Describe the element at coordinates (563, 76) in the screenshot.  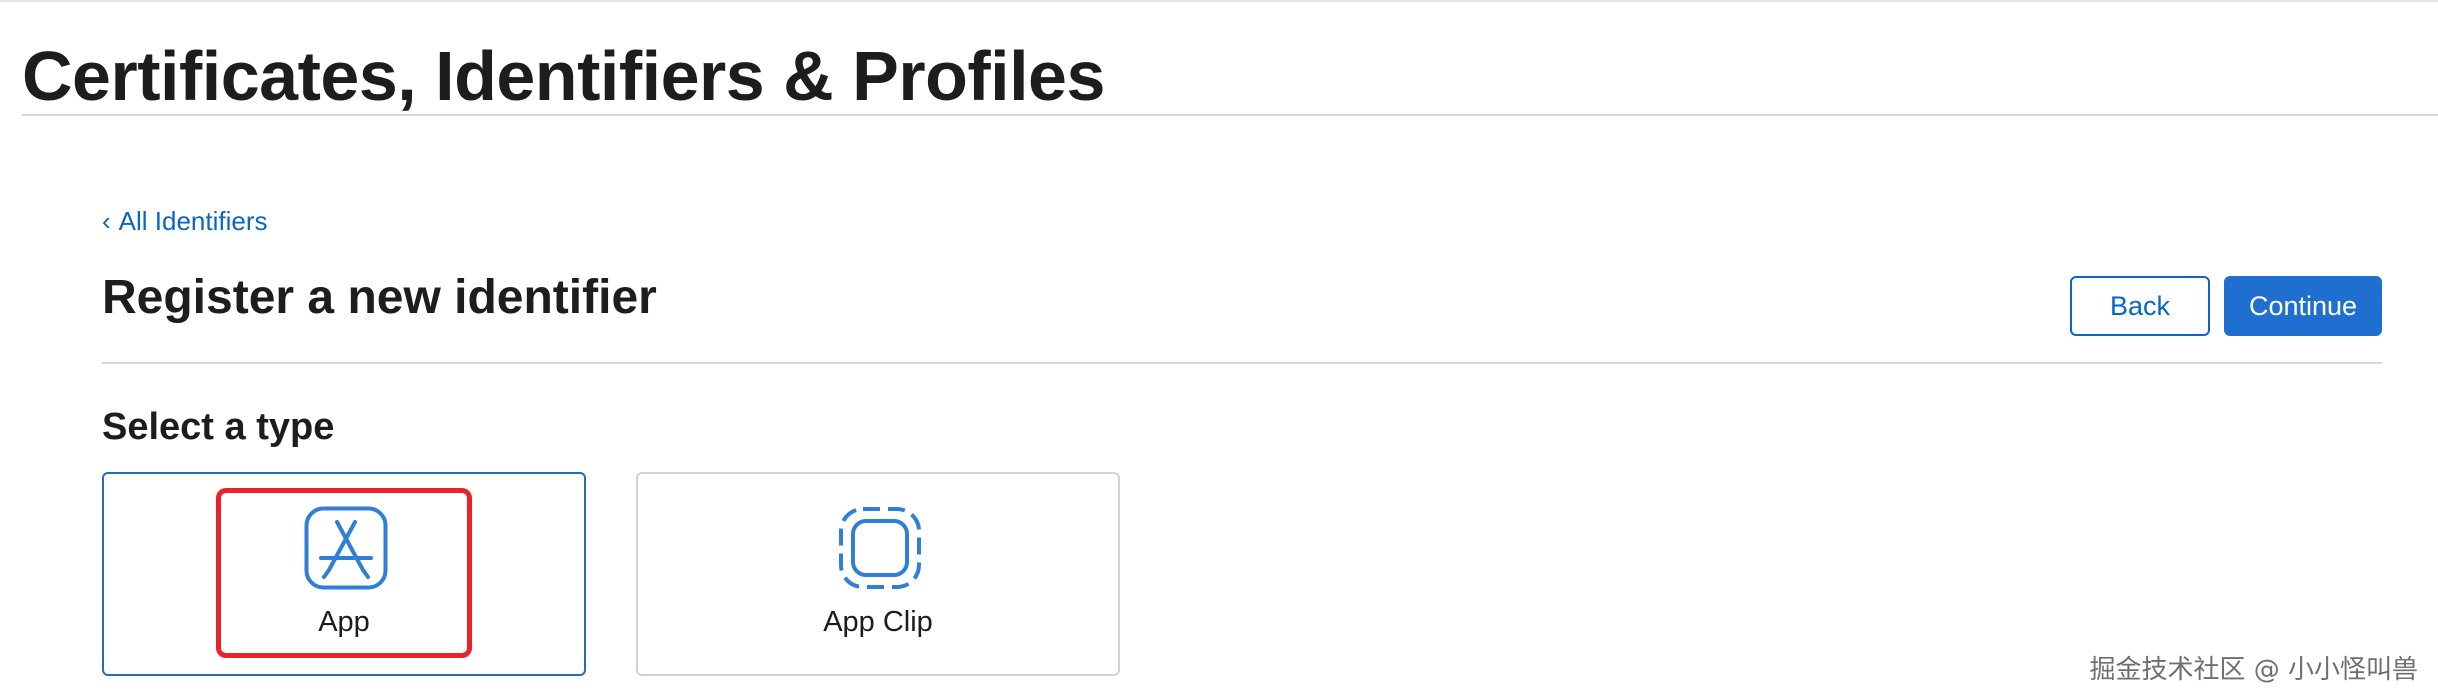
I see `page-title: Certificates, Identifiers & Profiles` at that location.